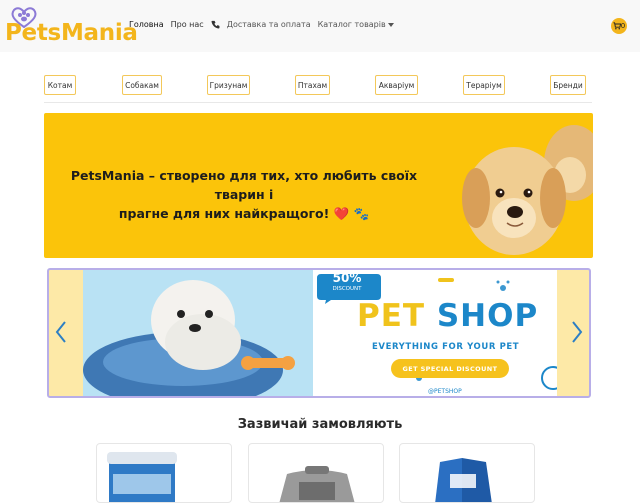  What do you see at coordinates (487, 316) in the screenshot?
I see `headline-shop: SHOP` at bounding box center [487, 316].